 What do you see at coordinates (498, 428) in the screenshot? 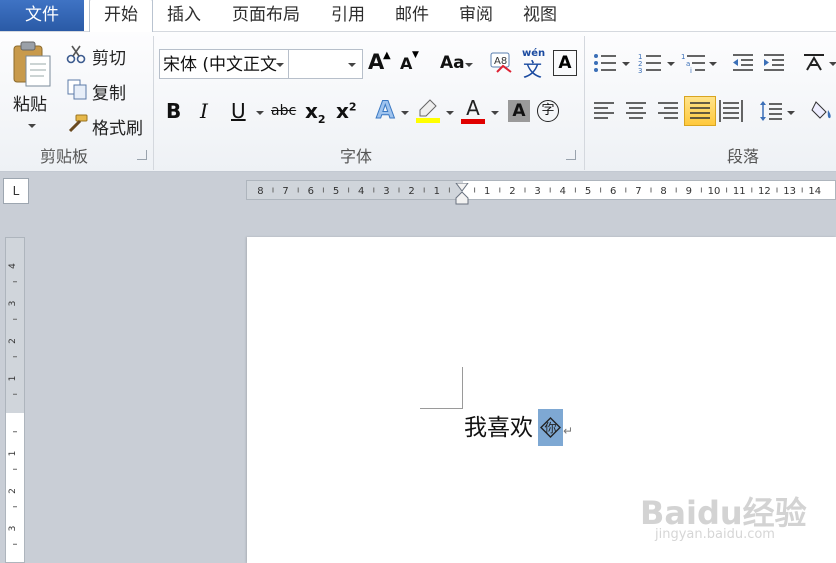
I see `document-text: 我喜欢` at bounding box center [498, 428].